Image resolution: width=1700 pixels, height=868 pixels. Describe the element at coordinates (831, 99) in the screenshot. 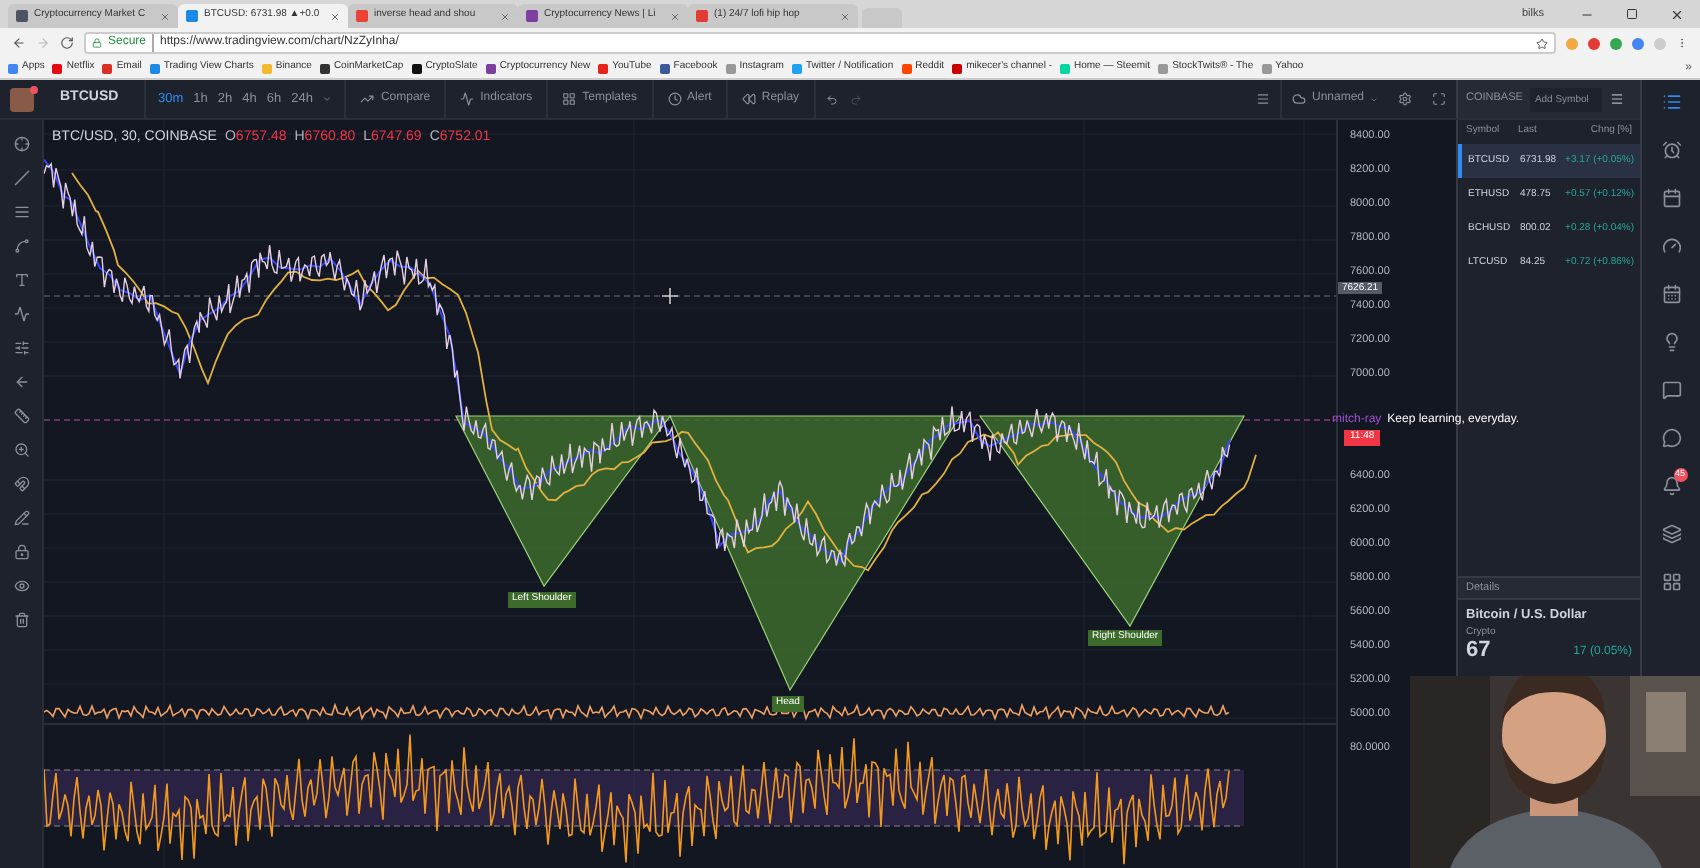

I see `undo-icon` at that location.